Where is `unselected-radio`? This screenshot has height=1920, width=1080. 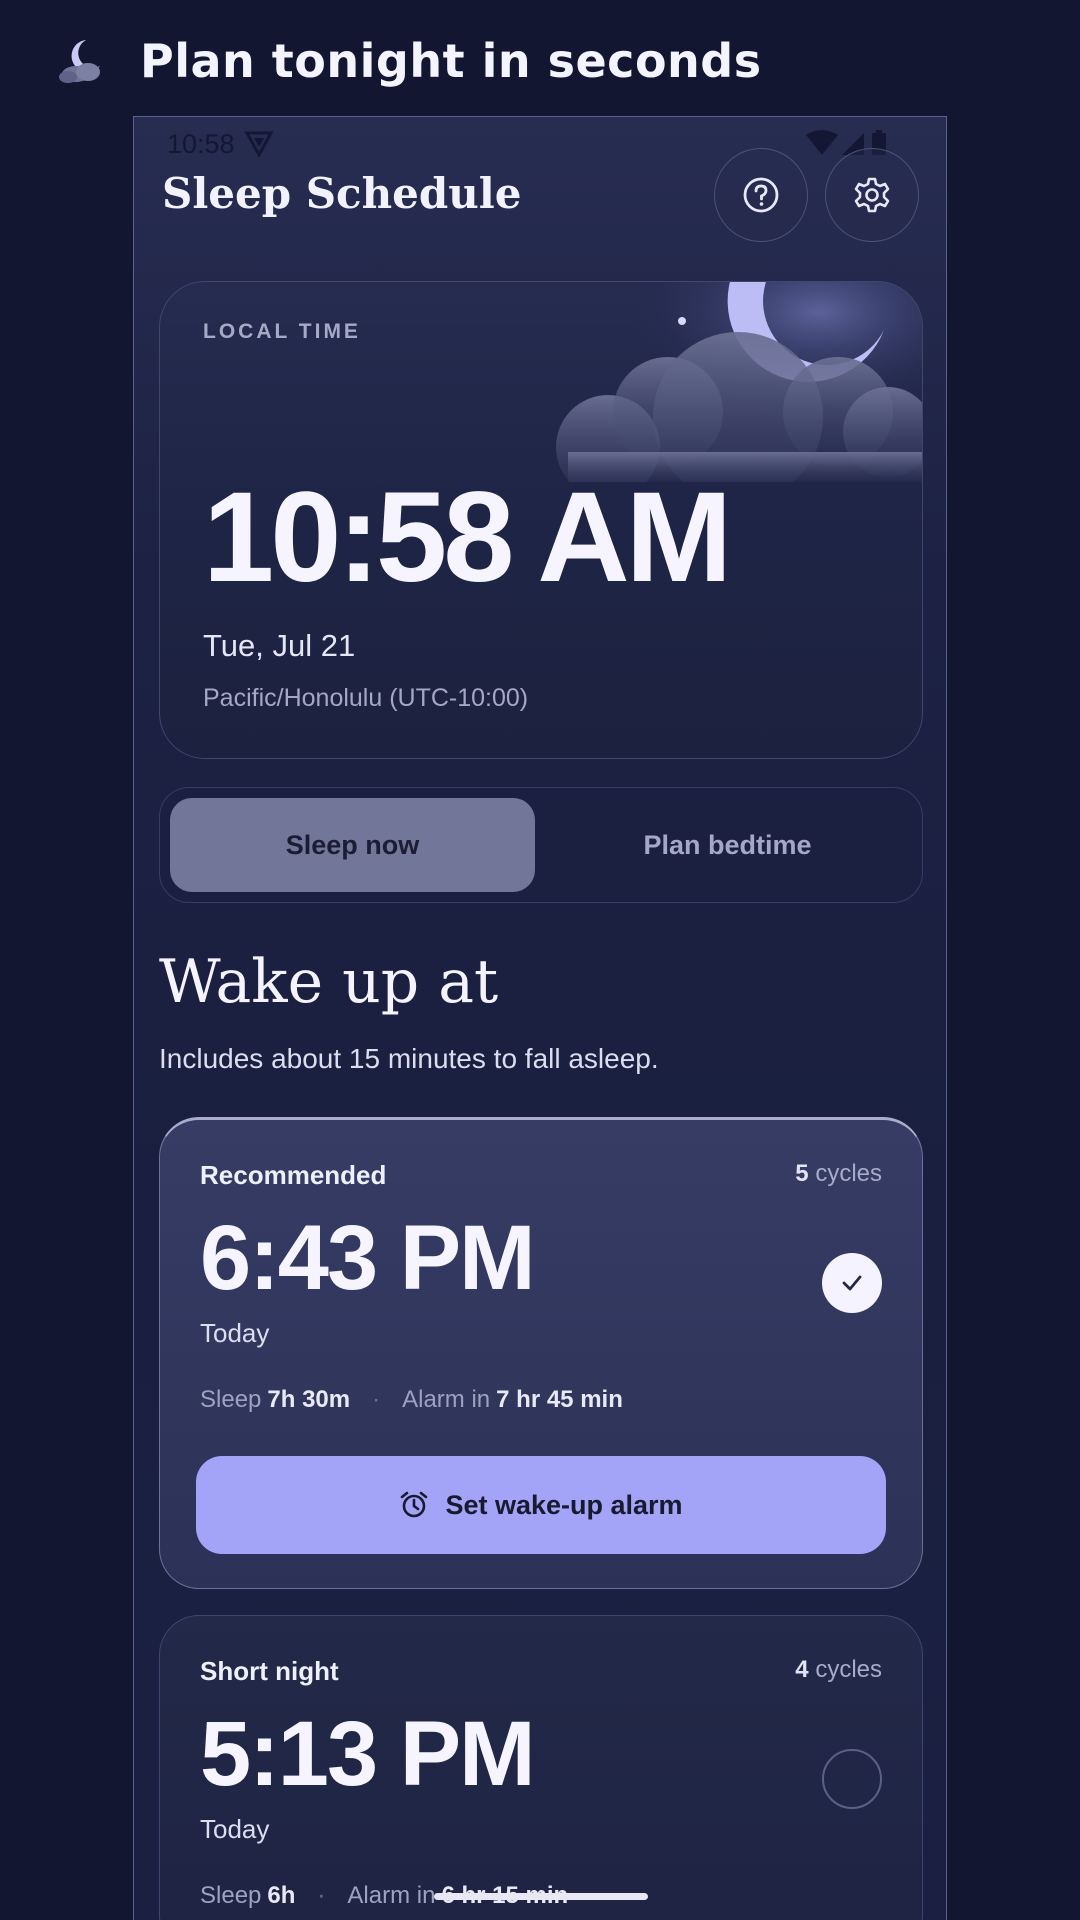
unselected-radio is located at coordinates (852, 1779).